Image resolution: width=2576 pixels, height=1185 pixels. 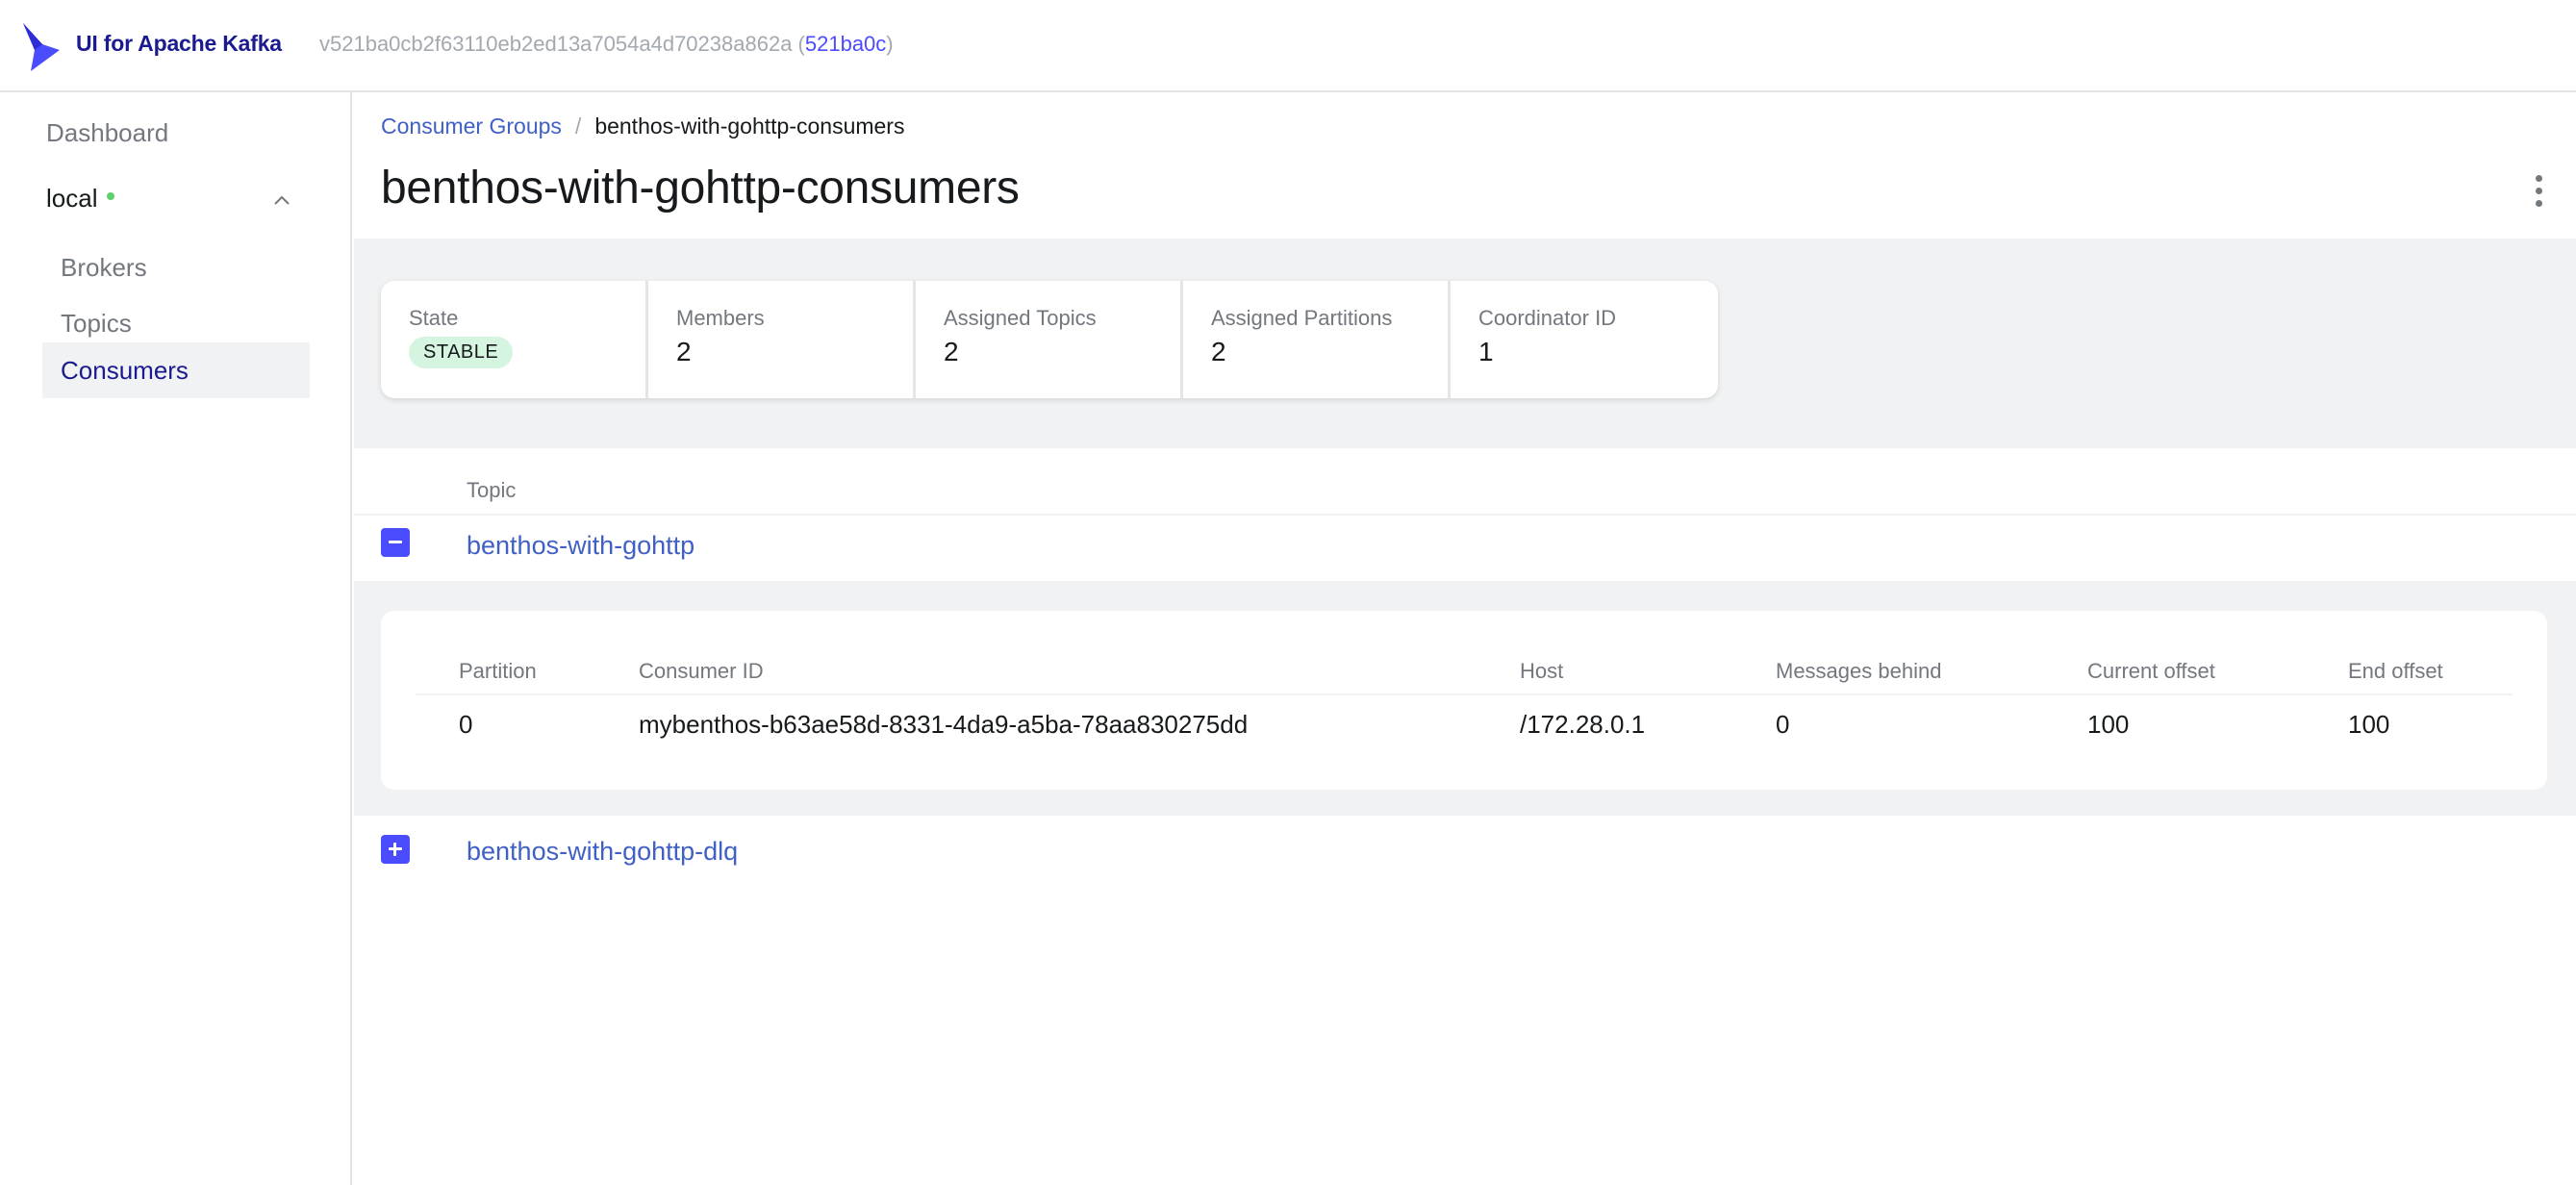 What do you see at coordinates (720, 318) in the screenshot?
I see `stat-label: Members` at bounding box center [720, 318].